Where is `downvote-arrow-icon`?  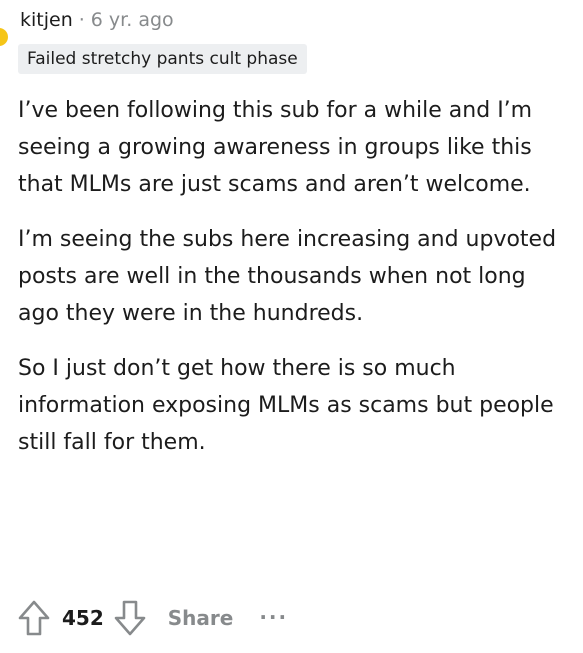 downvote-arrow-icon is located at coordinates (130, 618).